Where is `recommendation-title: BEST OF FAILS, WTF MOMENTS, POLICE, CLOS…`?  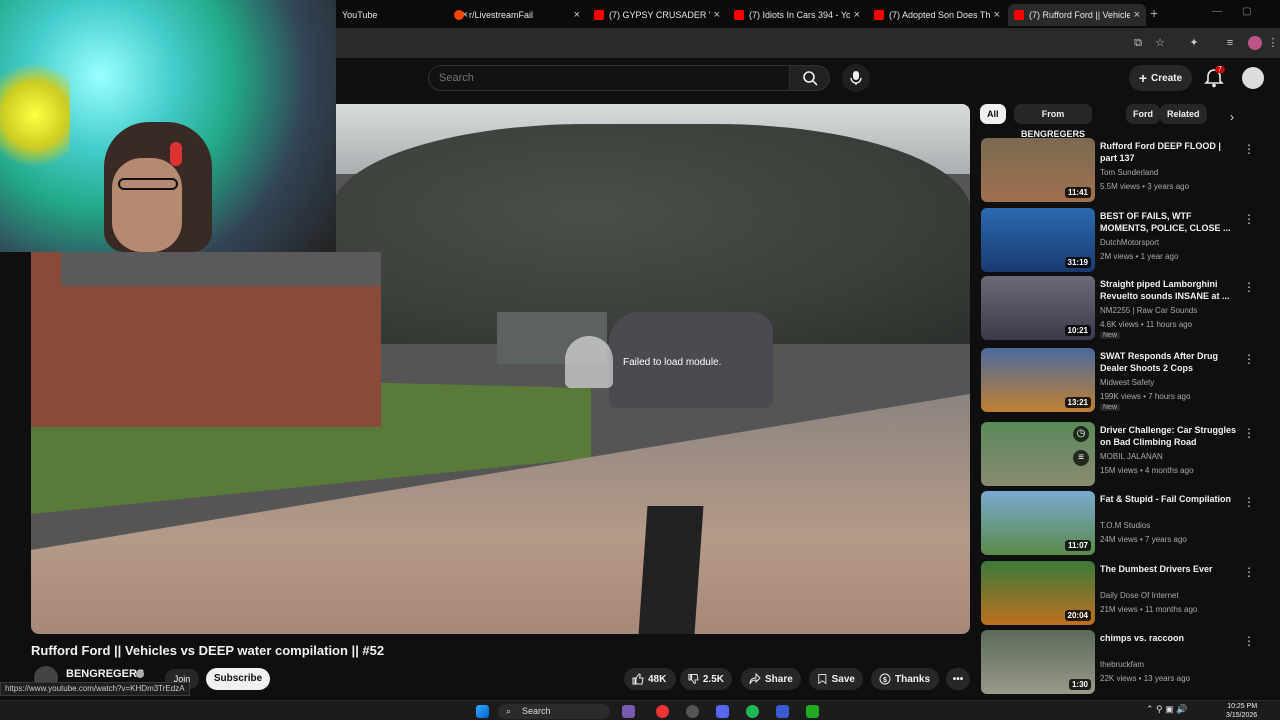
recommendation-title: BEST OF FAILS, WTF MOMENTS, POLICE, CLOS… is located at coordinates (1170, 222).